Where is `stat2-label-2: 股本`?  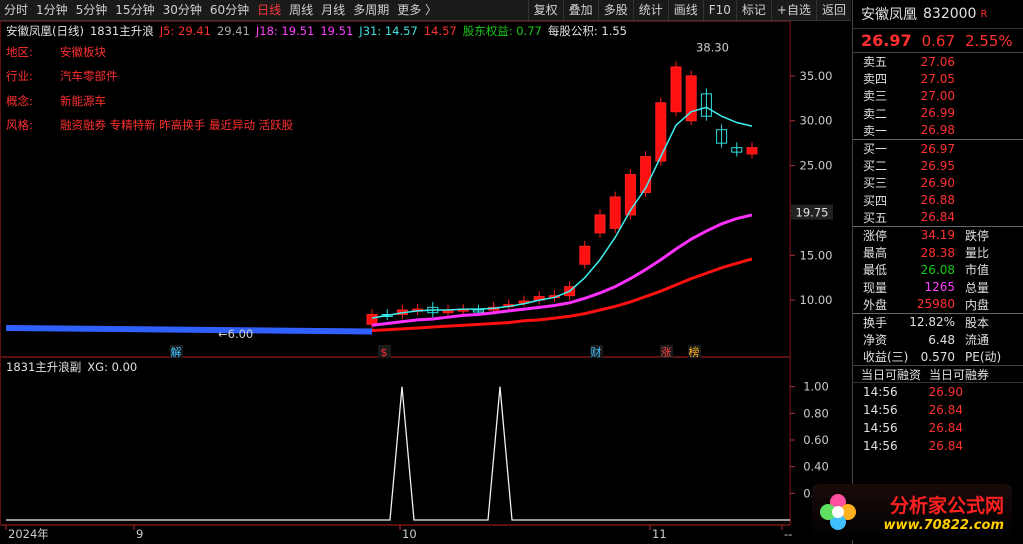
stat2-label-2: 股本 is located at coordinates (977, 322).